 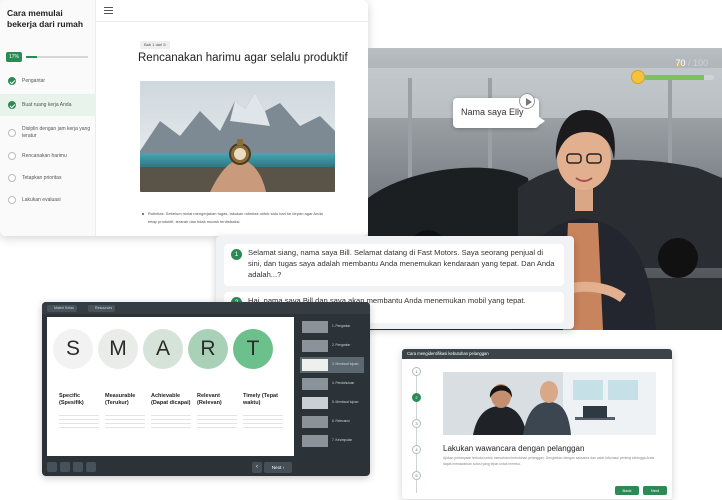 I want to click on score-value: 70, so click(x=680, y=63).